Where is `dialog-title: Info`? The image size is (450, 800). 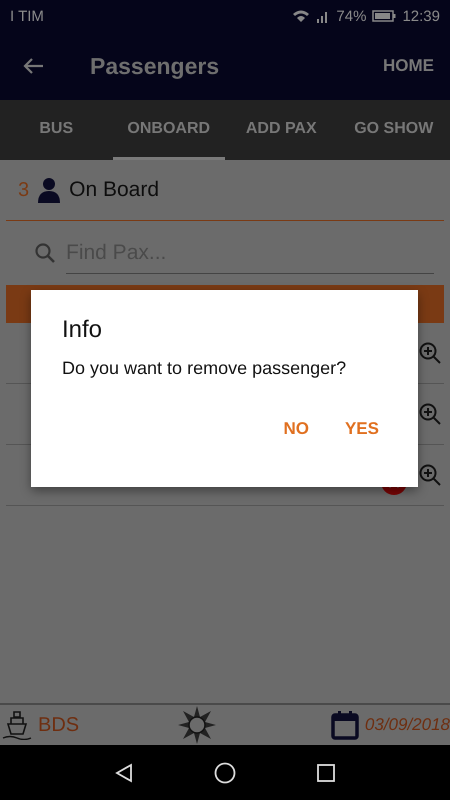 dialog-title: Info is located at coordinates (83, 330).